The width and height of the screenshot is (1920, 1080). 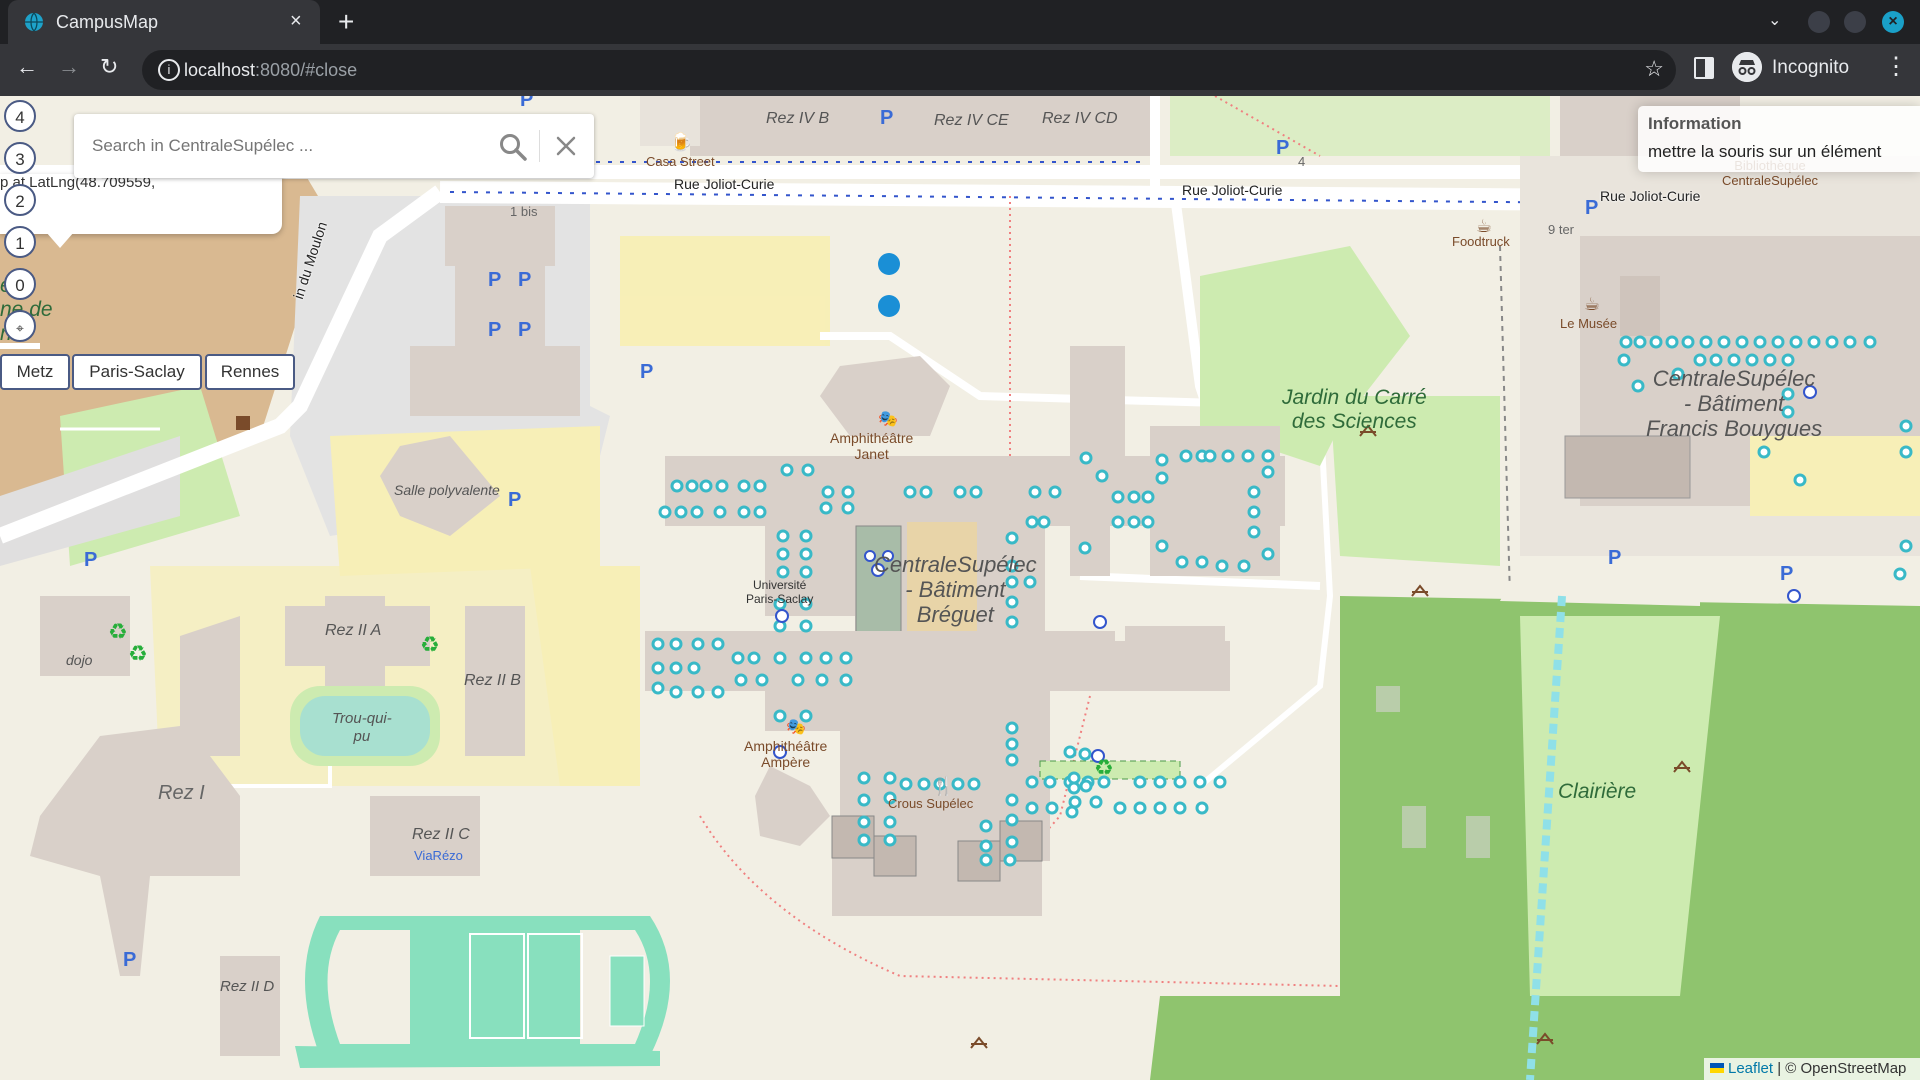 I want to click on attribution-text: | © OpenStreetMap, so click(x=1840, y=1068).